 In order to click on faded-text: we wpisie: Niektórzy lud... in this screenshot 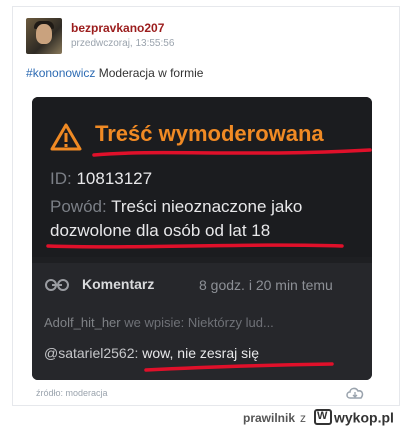, I will do `click(197, 322)`.